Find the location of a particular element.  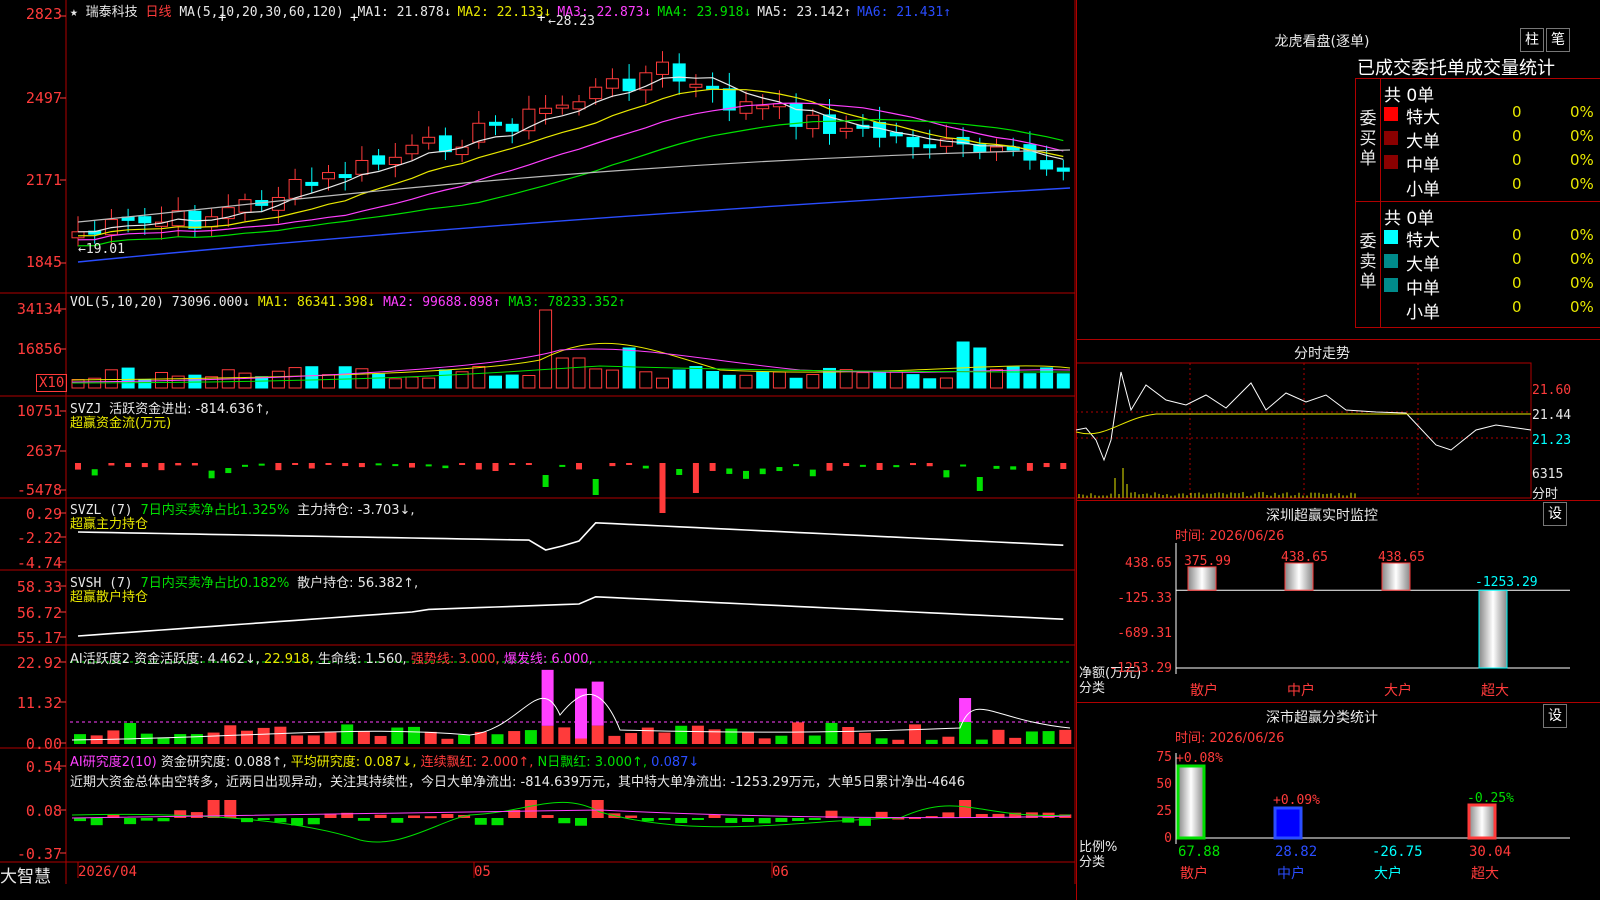

stock-name: 瑞泰科技 is located at coordinates (112, 12).